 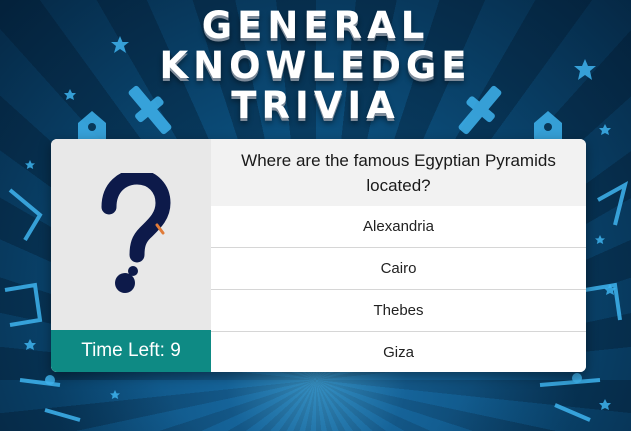 I want to click on answer-option-1: Alexandria, so click(x=398, y=226).